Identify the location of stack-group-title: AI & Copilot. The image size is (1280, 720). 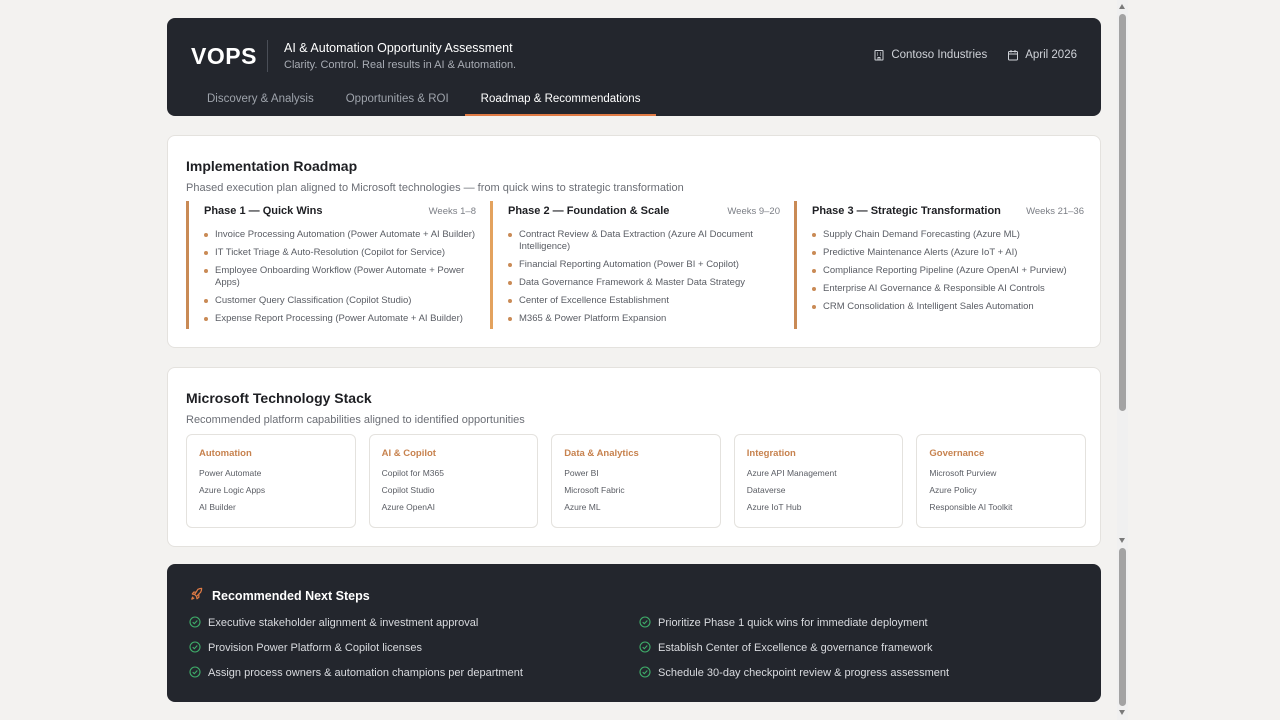
(408, 453).